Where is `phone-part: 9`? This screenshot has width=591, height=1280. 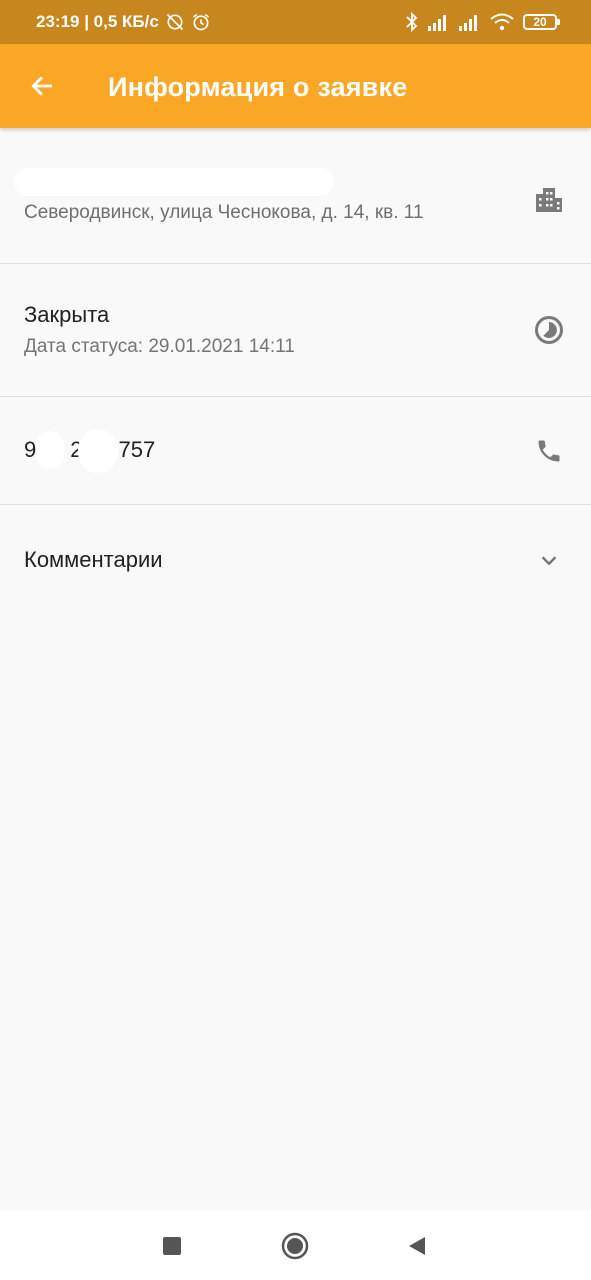 phone-part: 9 is located at coordinates (30, 449).